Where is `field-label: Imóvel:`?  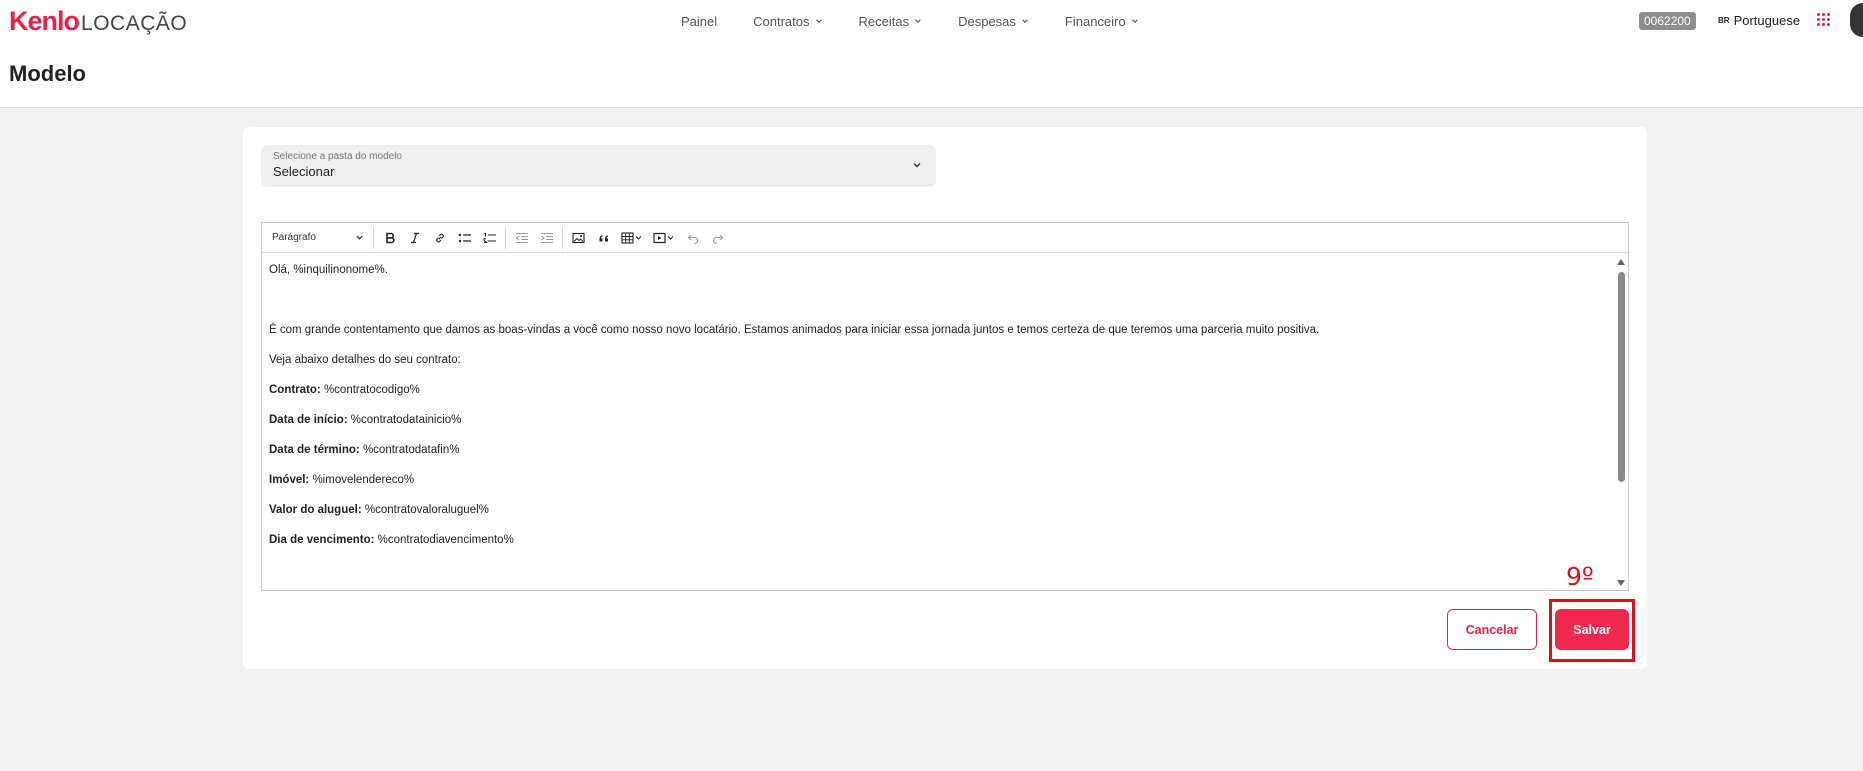
field-label: Imóvel: is located at coordinates (289, 480).